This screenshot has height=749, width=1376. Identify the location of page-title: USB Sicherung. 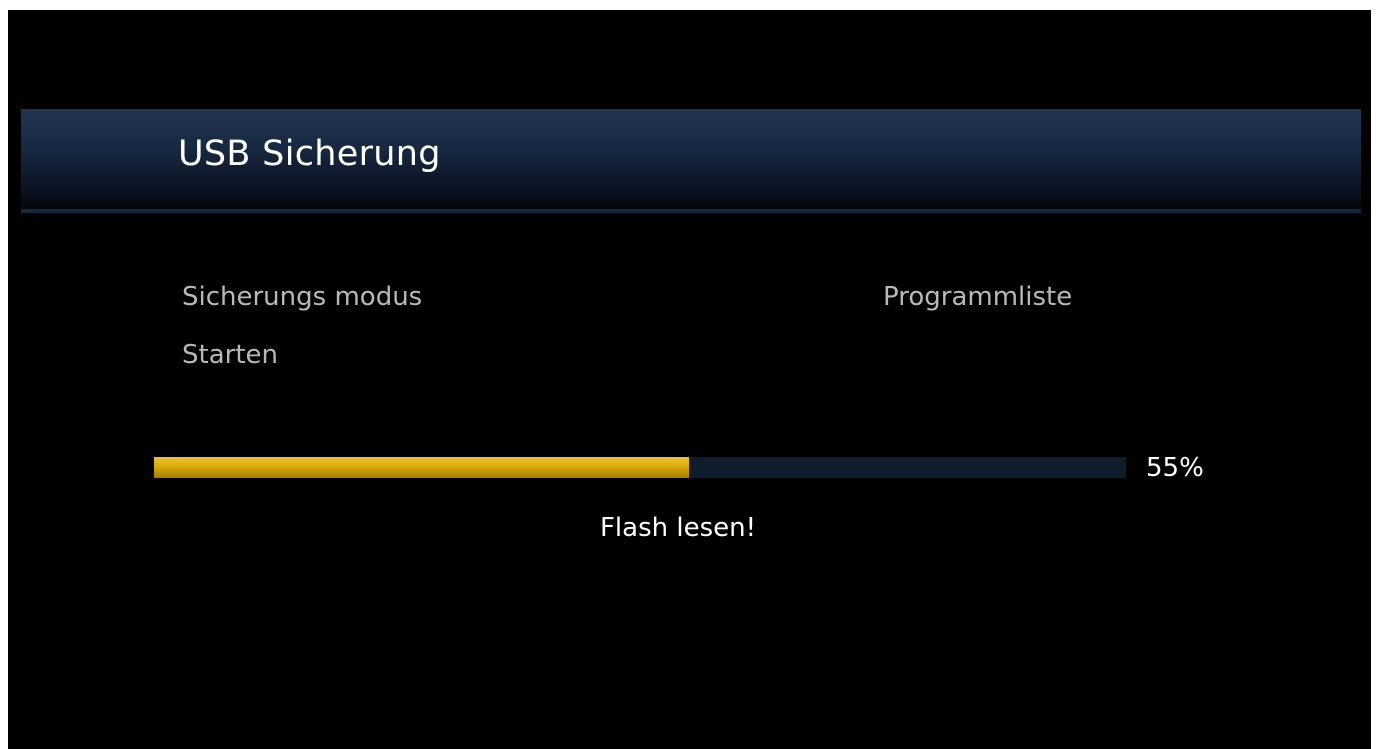
(309, 154).